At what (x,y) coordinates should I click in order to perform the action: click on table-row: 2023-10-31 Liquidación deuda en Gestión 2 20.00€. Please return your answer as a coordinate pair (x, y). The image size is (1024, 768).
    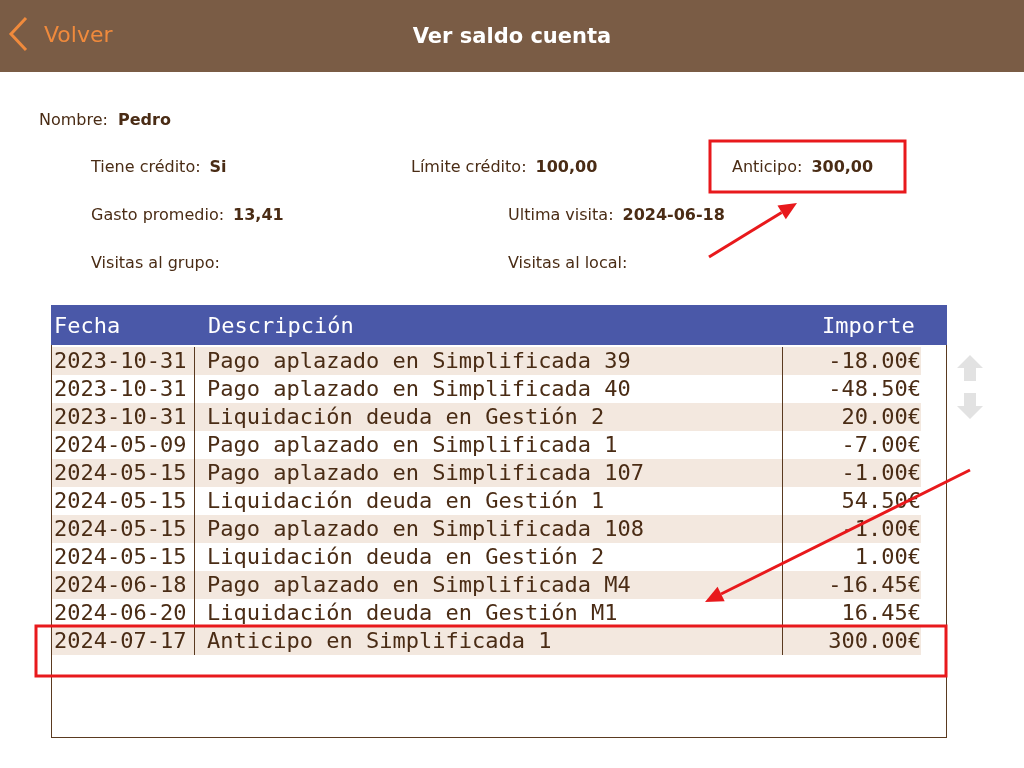
    Looking at the image, I should click on (486, 417).